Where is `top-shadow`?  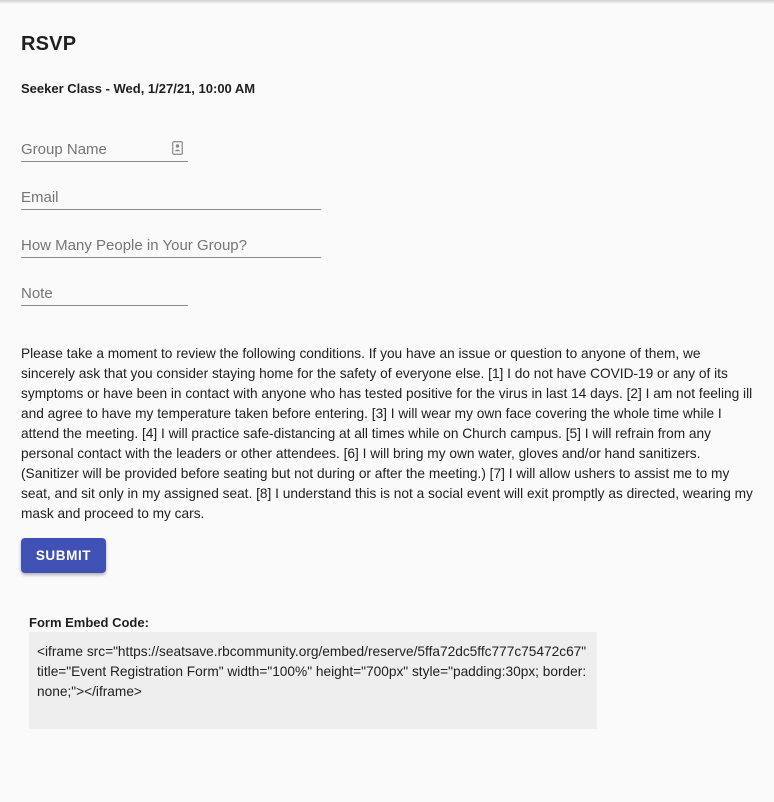 top-shadow is located at coordinates (387, 2).